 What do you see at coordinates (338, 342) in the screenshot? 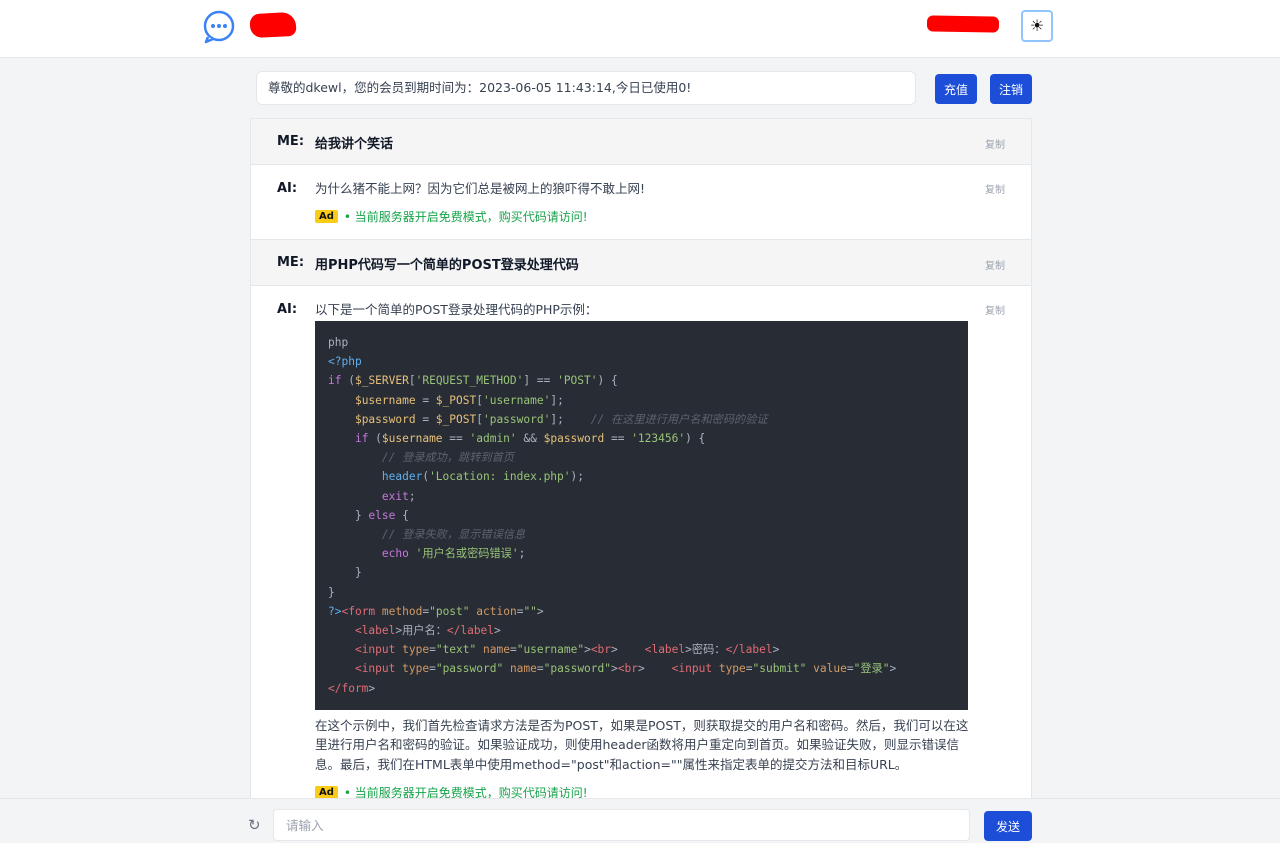
I see `code-line: php` at bounding box center [338, 342].